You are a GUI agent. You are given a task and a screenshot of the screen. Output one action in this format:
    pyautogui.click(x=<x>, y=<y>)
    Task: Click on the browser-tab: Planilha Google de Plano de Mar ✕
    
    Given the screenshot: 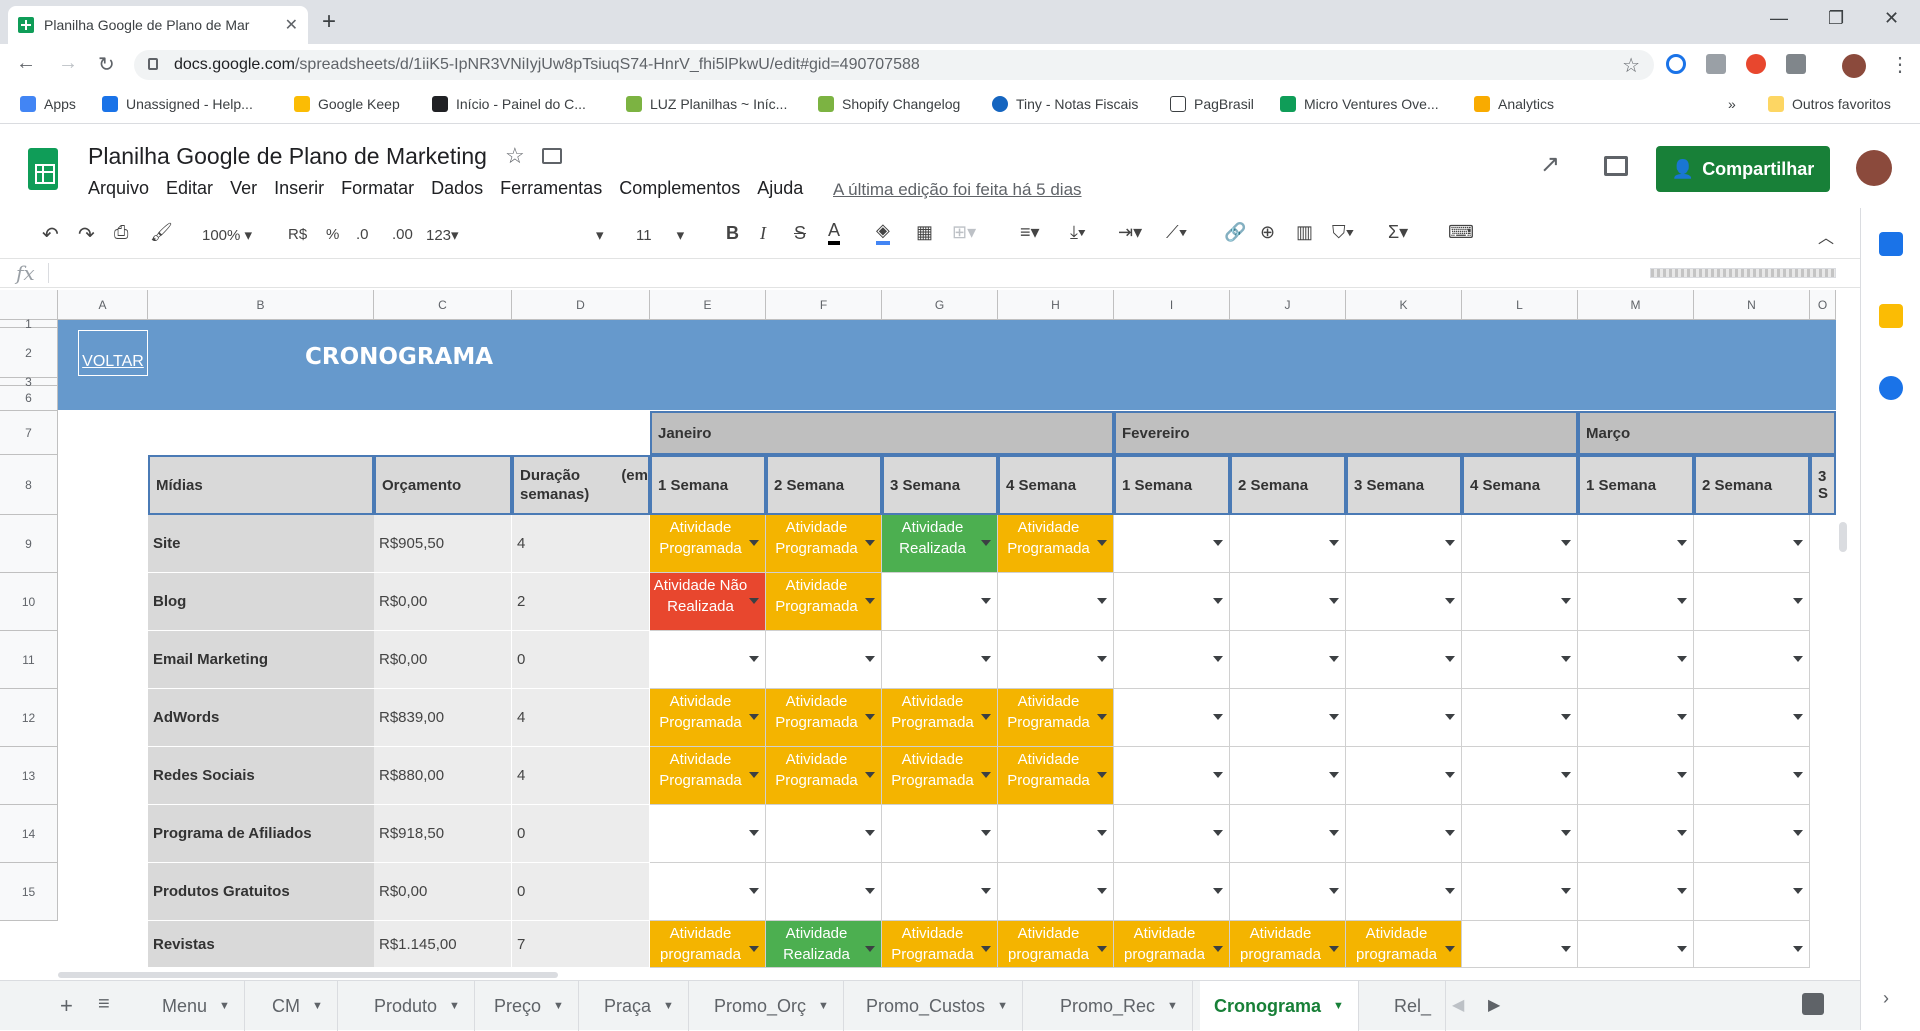 What is the action you would take?
    pyautogui.click(x=158, y=25)
    